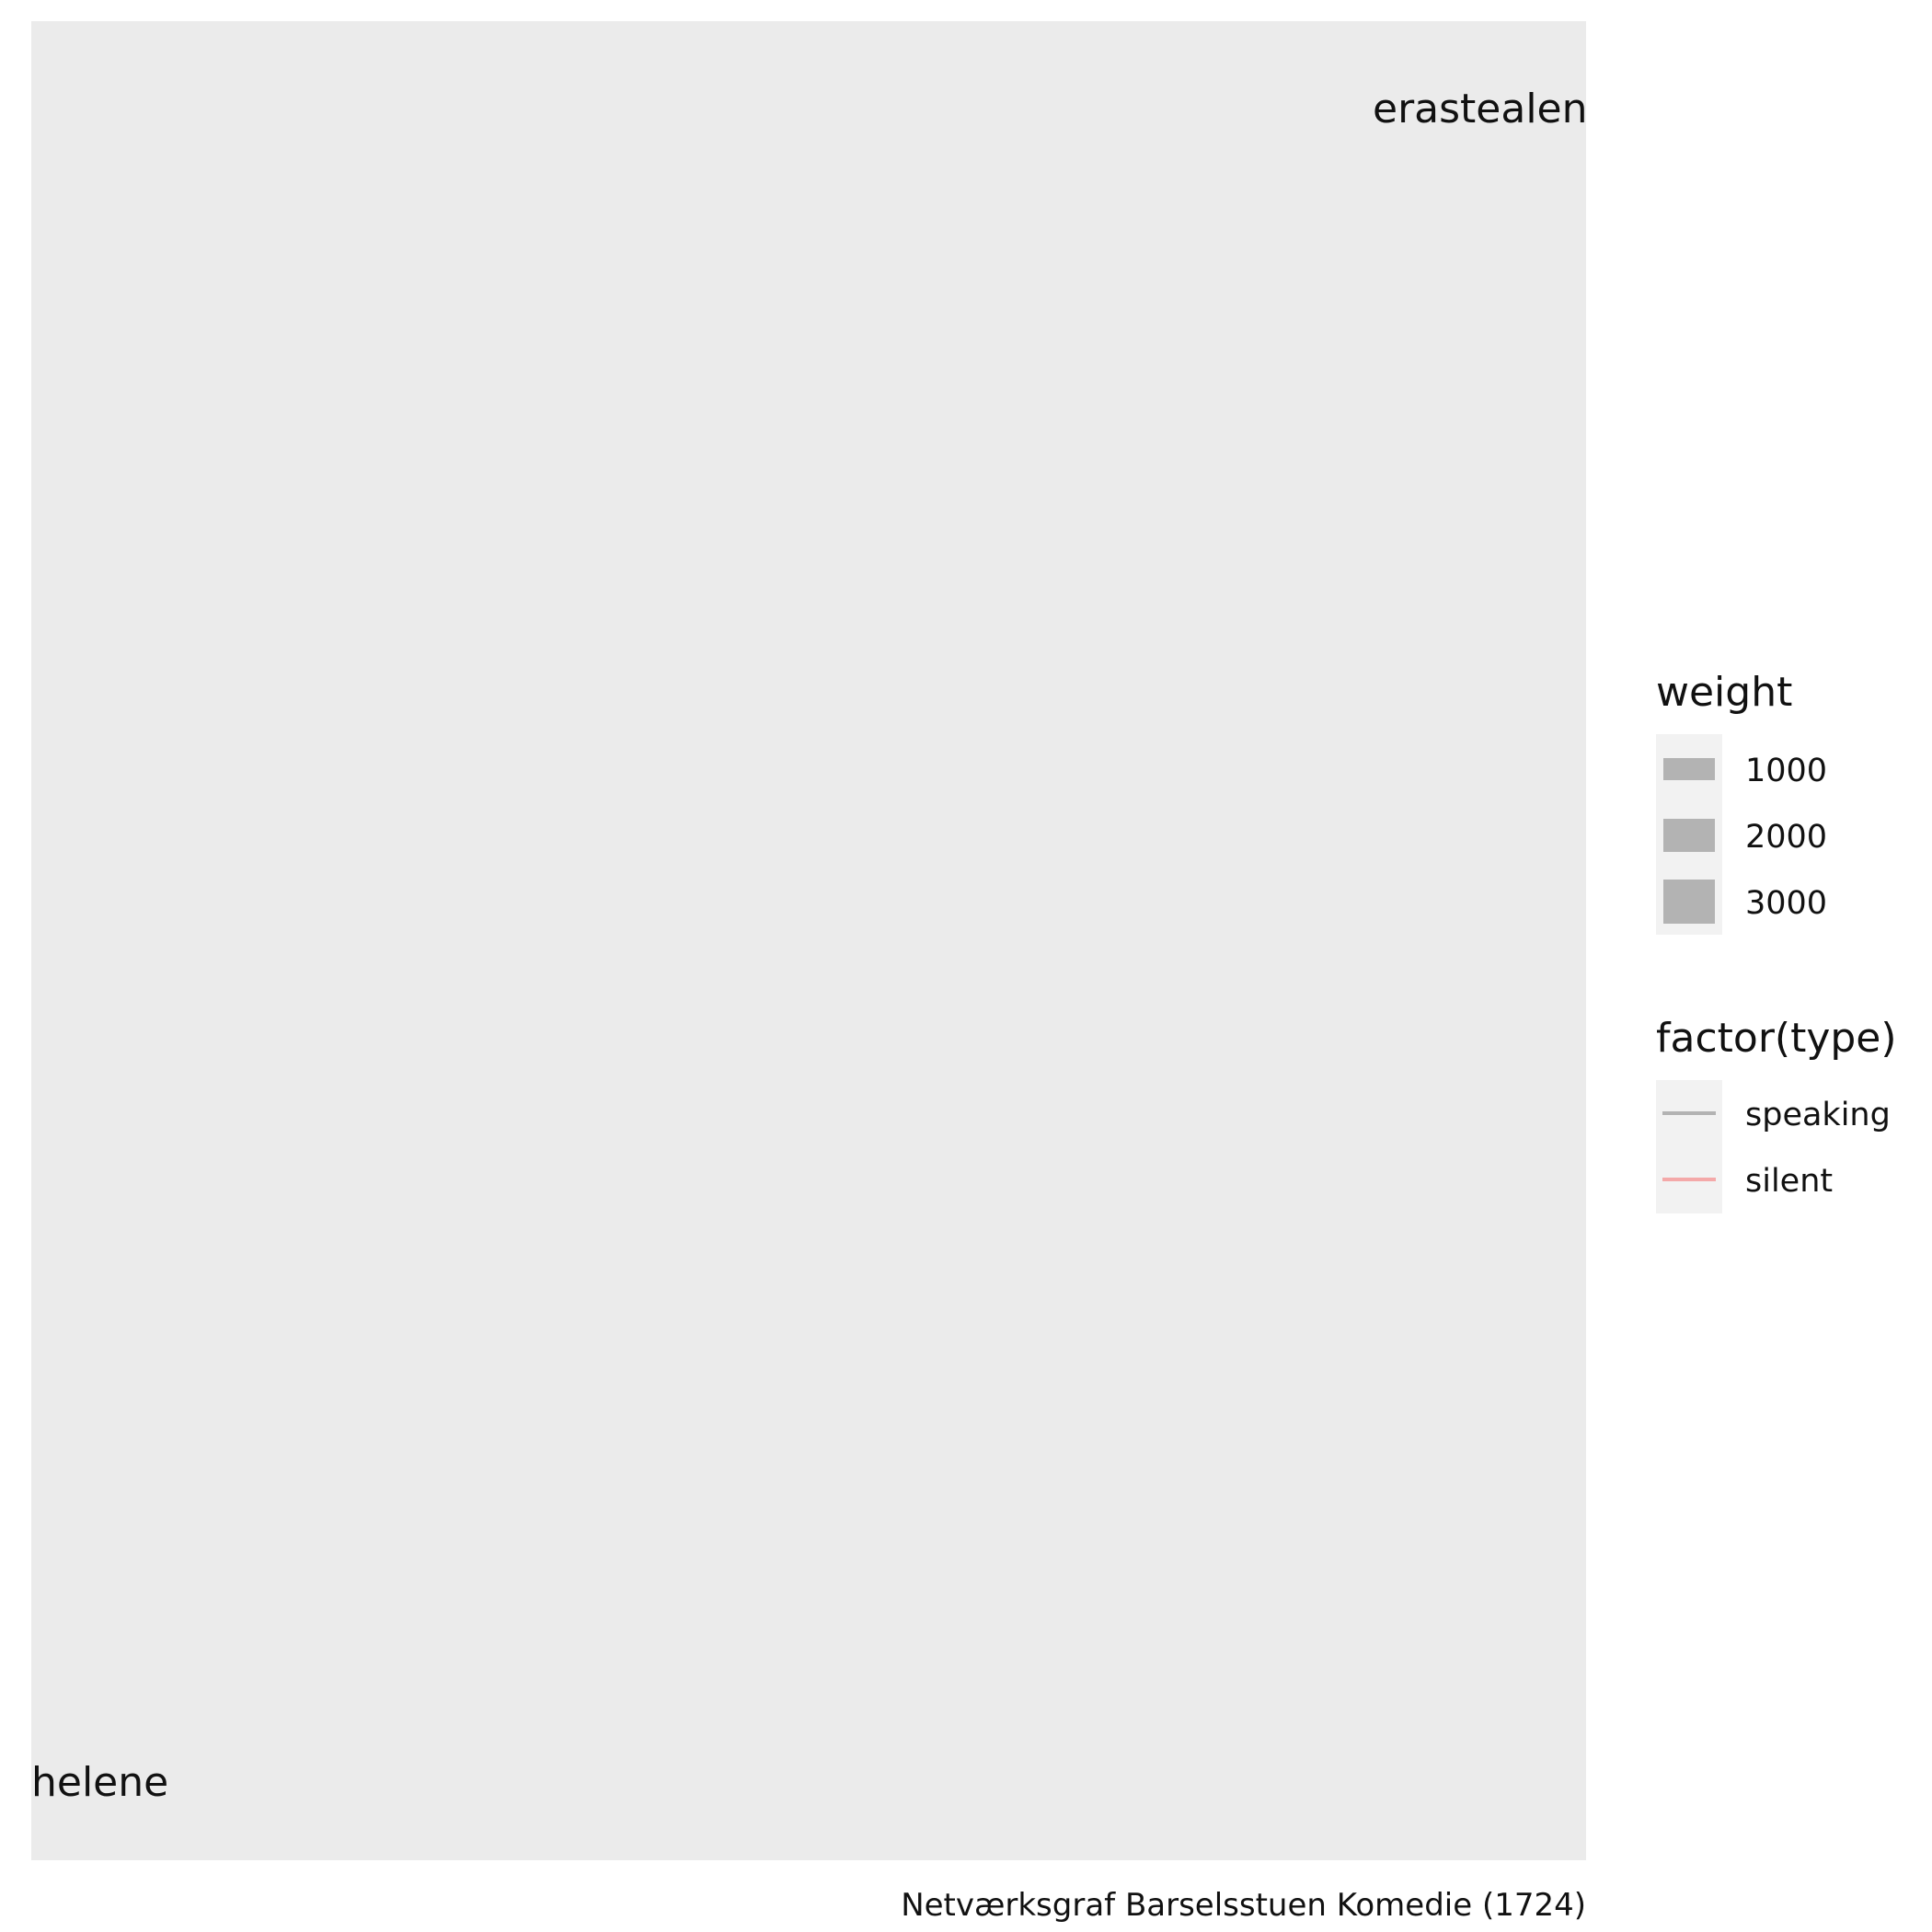 The height and width of the screenshot is (1932, 1932). Describe the element at coordinates (99, 1782) in the screenshot. I see `node-label-helene: helene` at that location.